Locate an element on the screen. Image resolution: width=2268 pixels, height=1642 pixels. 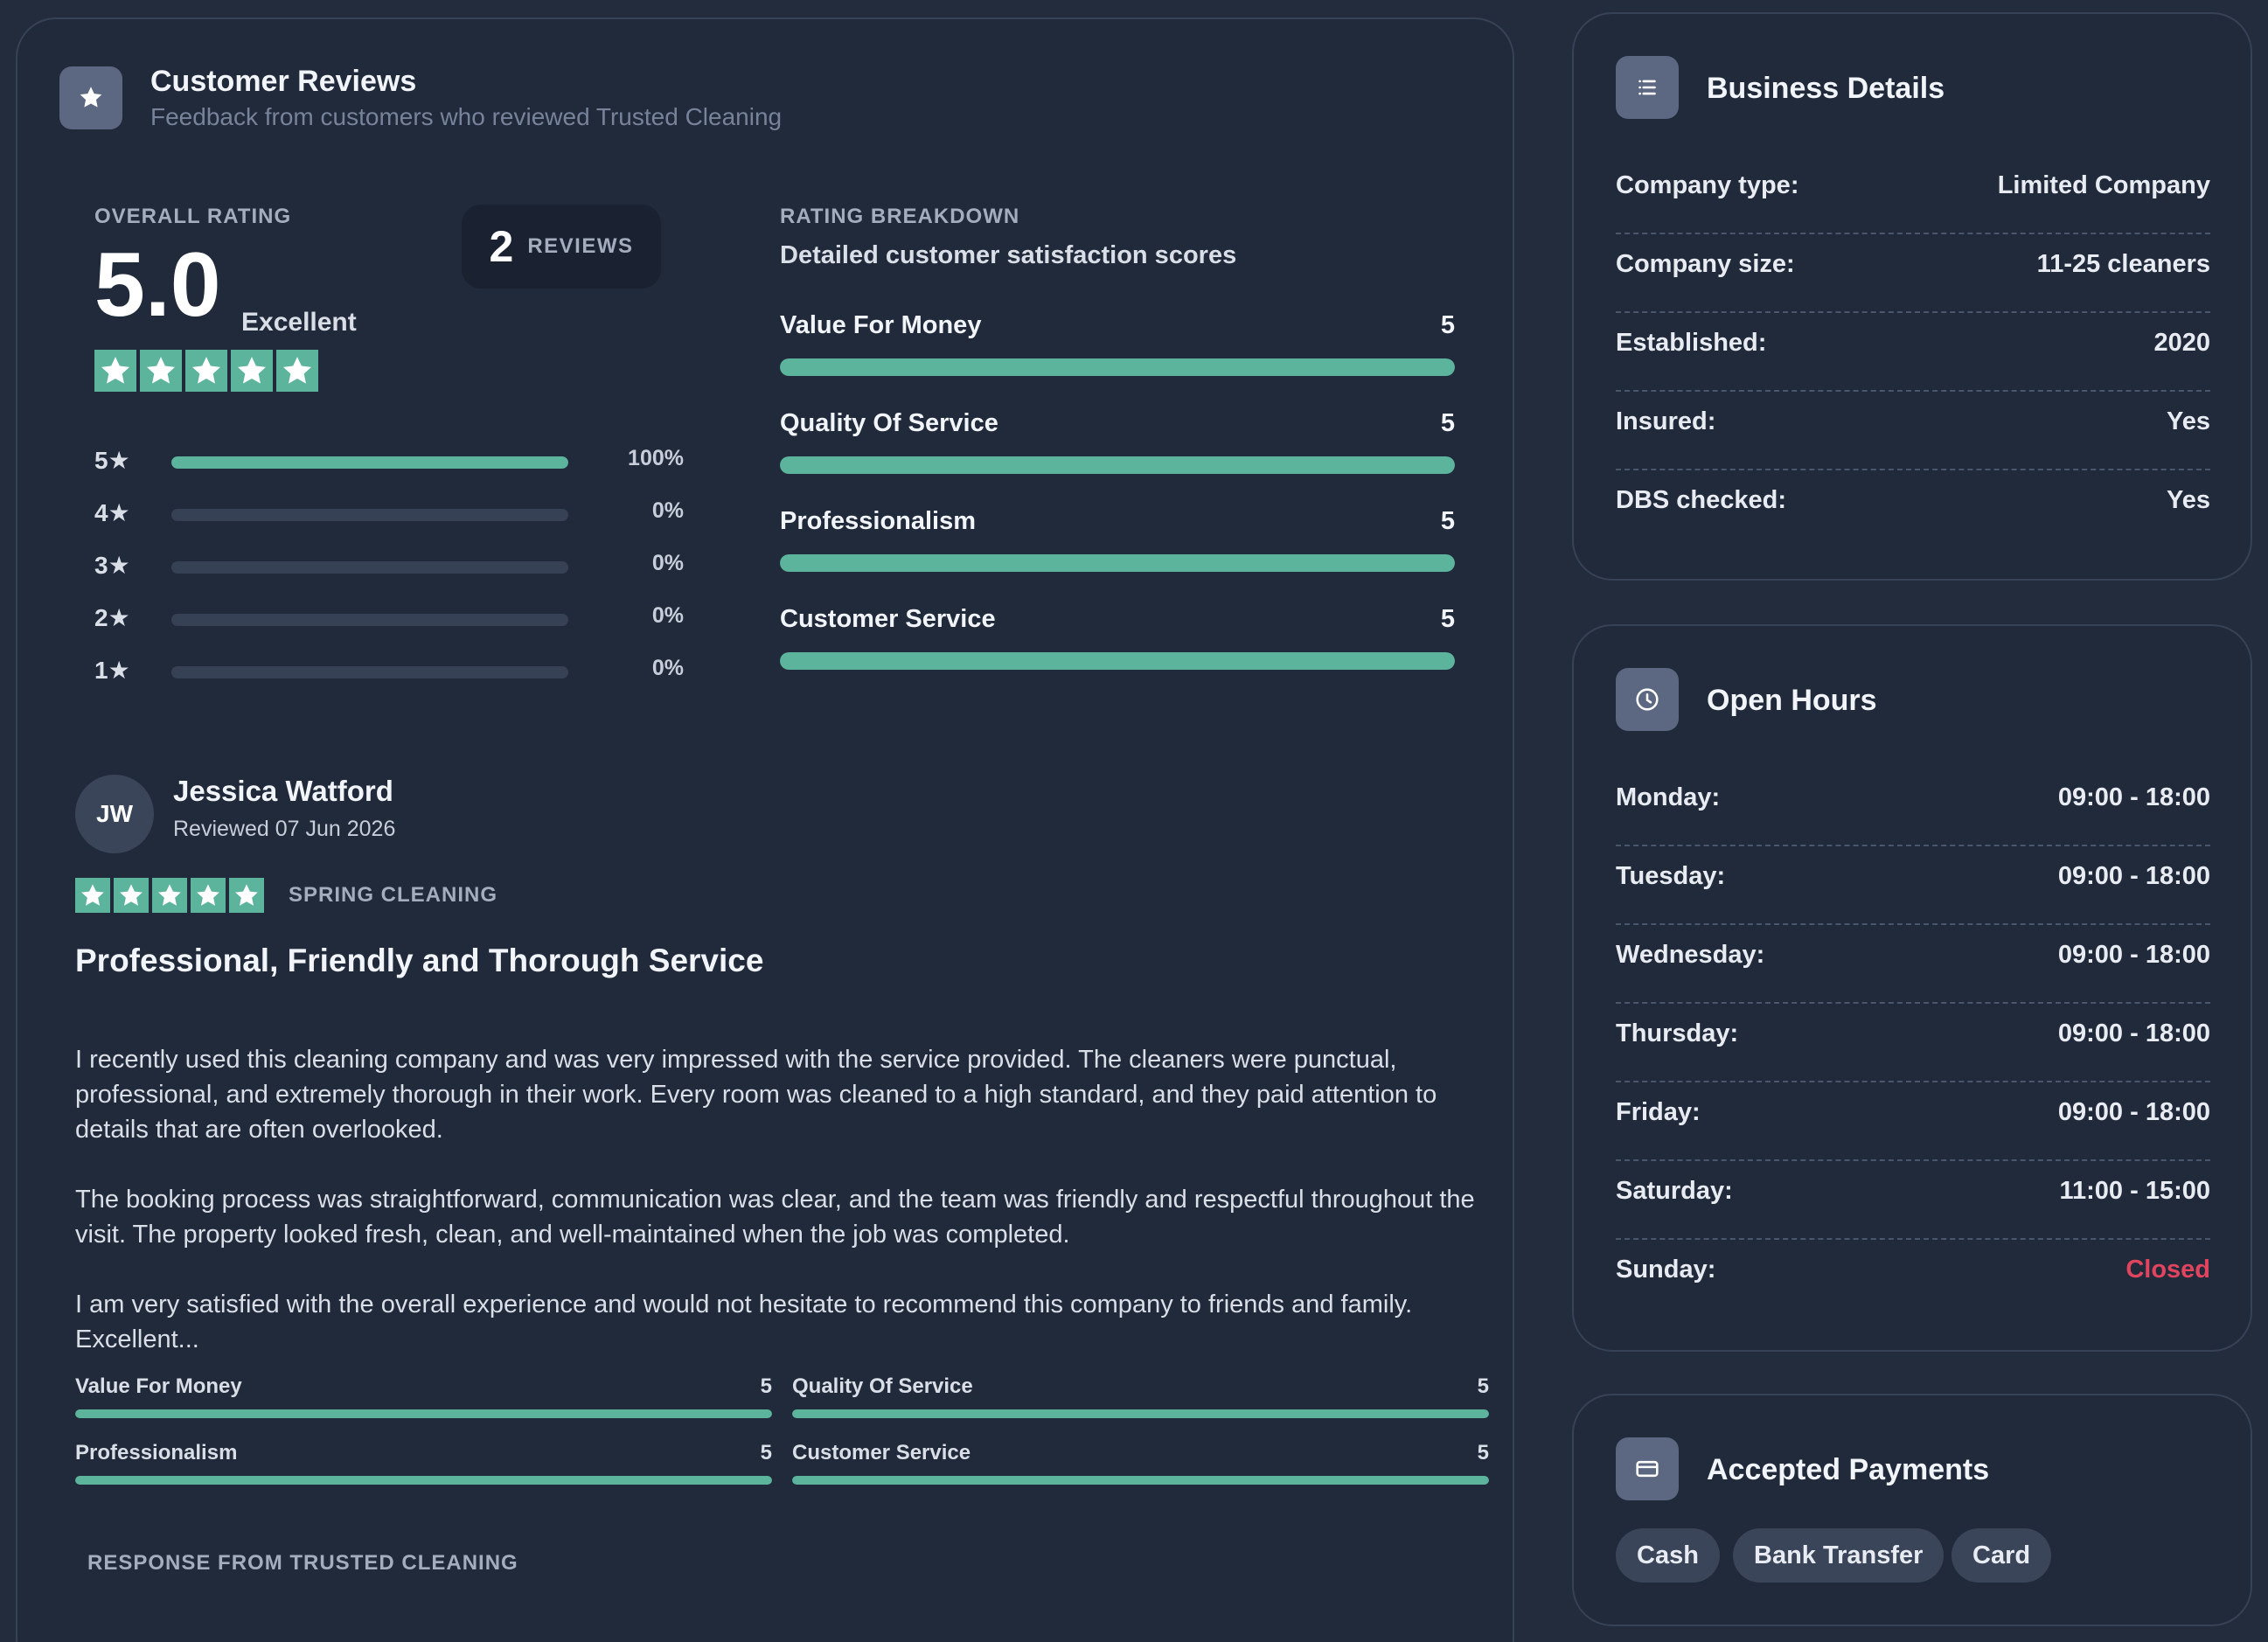
review-score-name: Value For Money is located at coordinates (158, 1386).